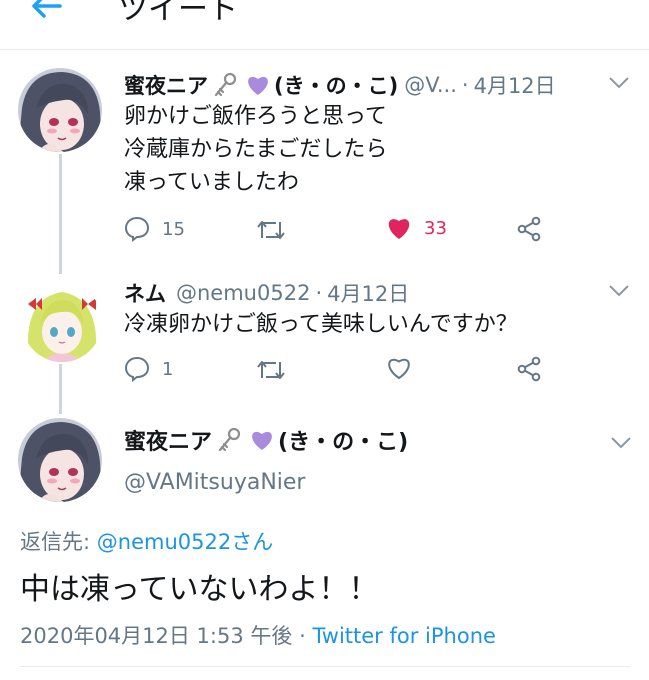  What do you see at coordinates (214, 482) in the screenshot?
I see `handle: @VAMitsuyaNier` at bounding box center [214, 482].